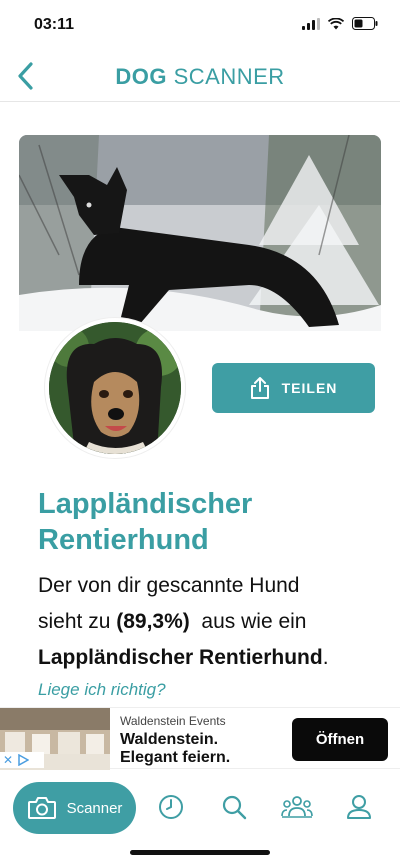  What do you see at coordinates (259, 388) in the screenshot?
I see `share-icon` at bounding box center [259, 388].